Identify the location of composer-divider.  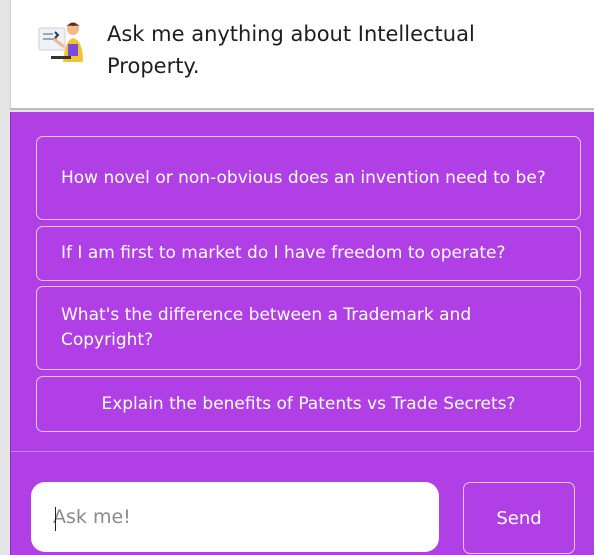
(302, 451).